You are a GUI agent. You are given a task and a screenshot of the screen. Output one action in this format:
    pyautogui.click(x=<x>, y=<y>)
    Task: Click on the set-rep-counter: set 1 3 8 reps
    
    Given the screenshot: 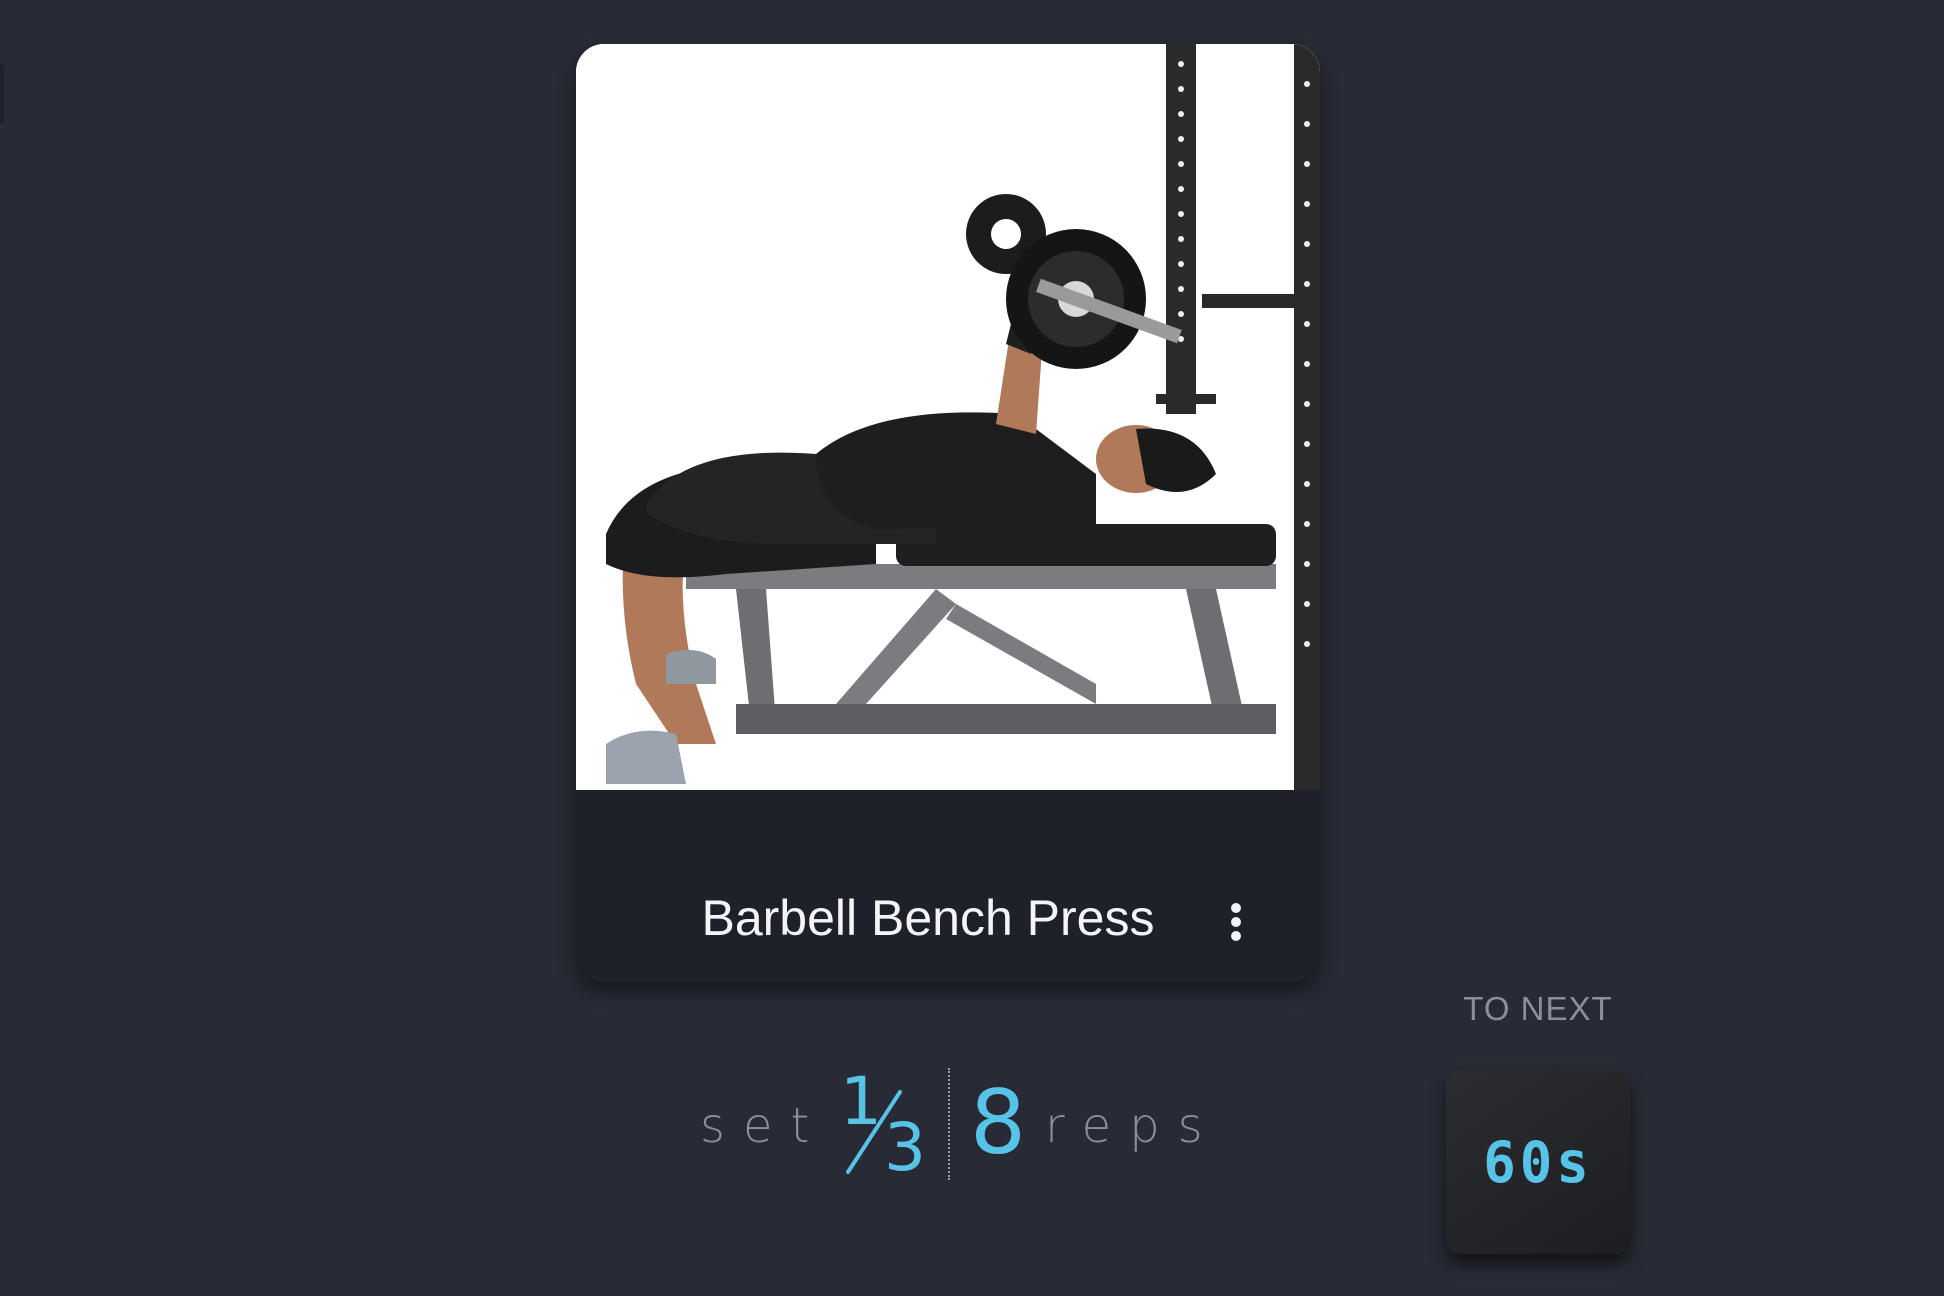 What is the action you would take?
    pyautogui.click(x=950, y=1127)
    